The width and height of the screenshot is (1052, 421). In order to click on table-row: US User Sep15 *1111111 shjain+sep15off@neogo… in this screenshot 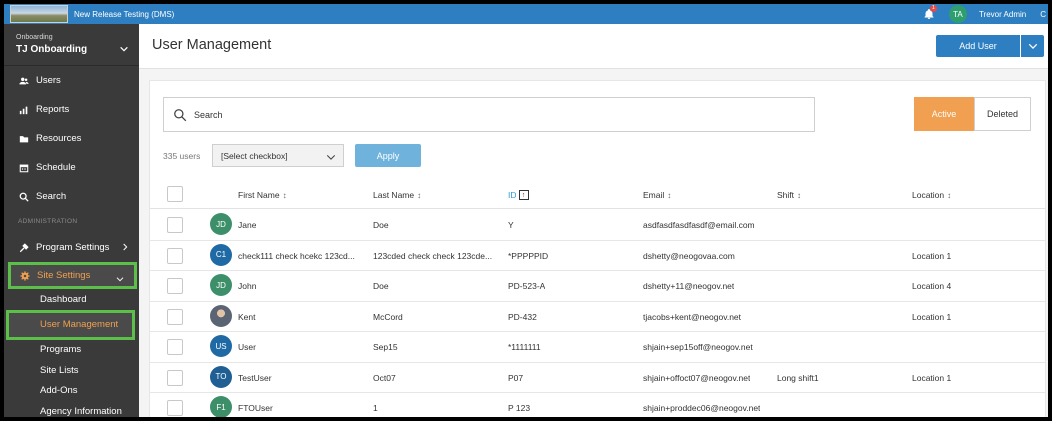, I will do `click(597, 347)`.